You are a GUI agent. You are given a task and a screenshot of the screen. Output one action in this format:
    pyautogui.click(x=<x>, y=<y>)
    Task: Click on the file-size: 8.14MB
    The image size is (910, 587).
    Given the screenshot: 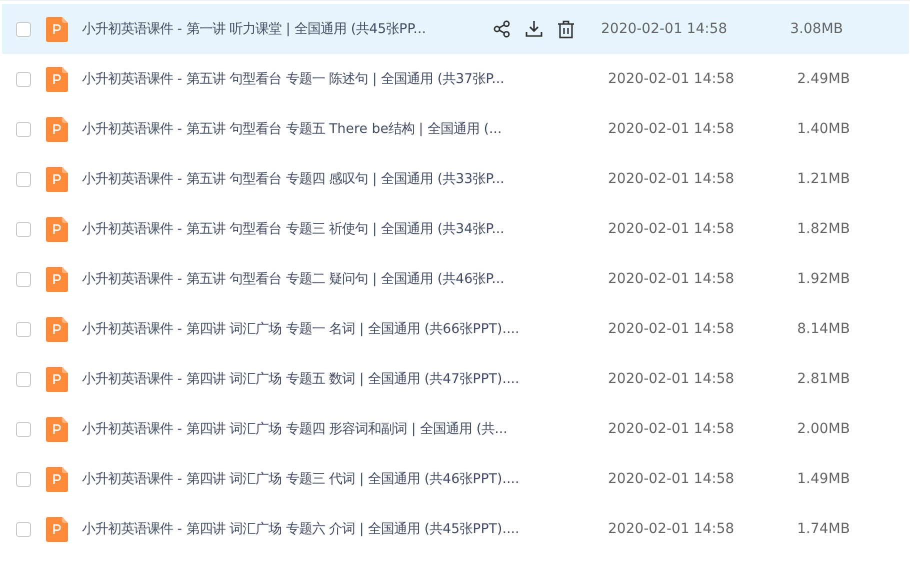 What is the action you would take?
    pyautogui.click(x=823, y=329)
    